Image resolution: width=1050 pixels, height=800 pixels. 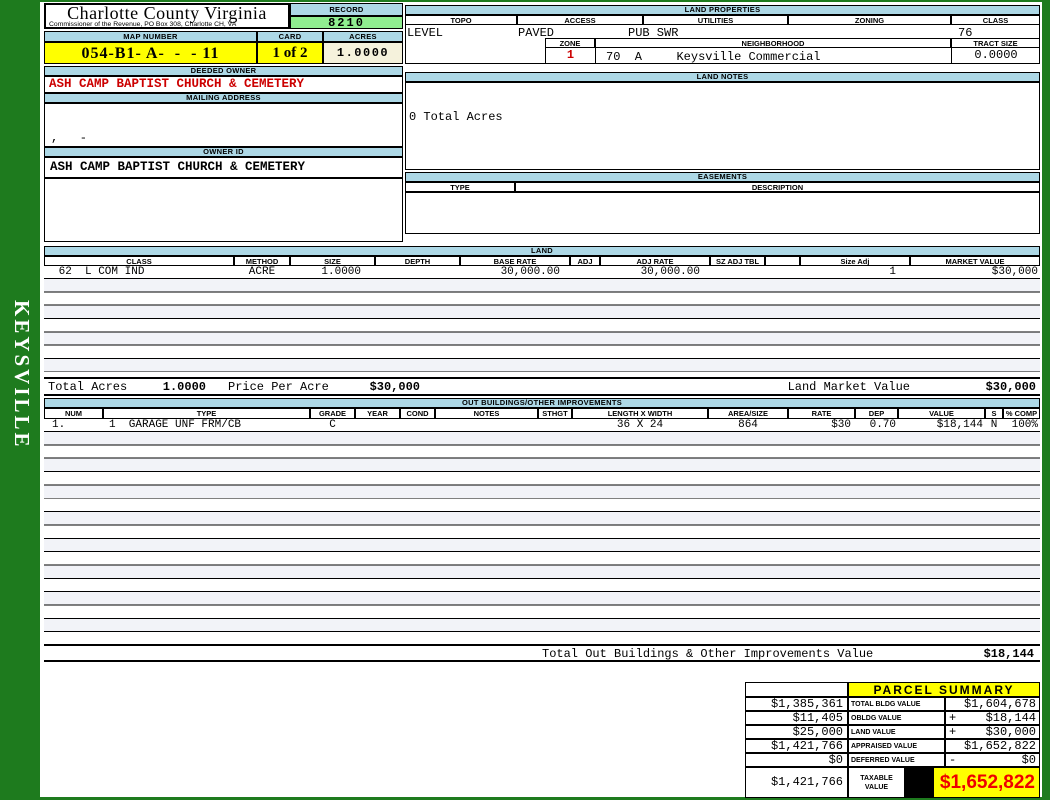 What do you see at coordinates (456, 117) in the screenshot?
I see `land-note-text: 0 Total Acres` at bounding box center [456, 117].